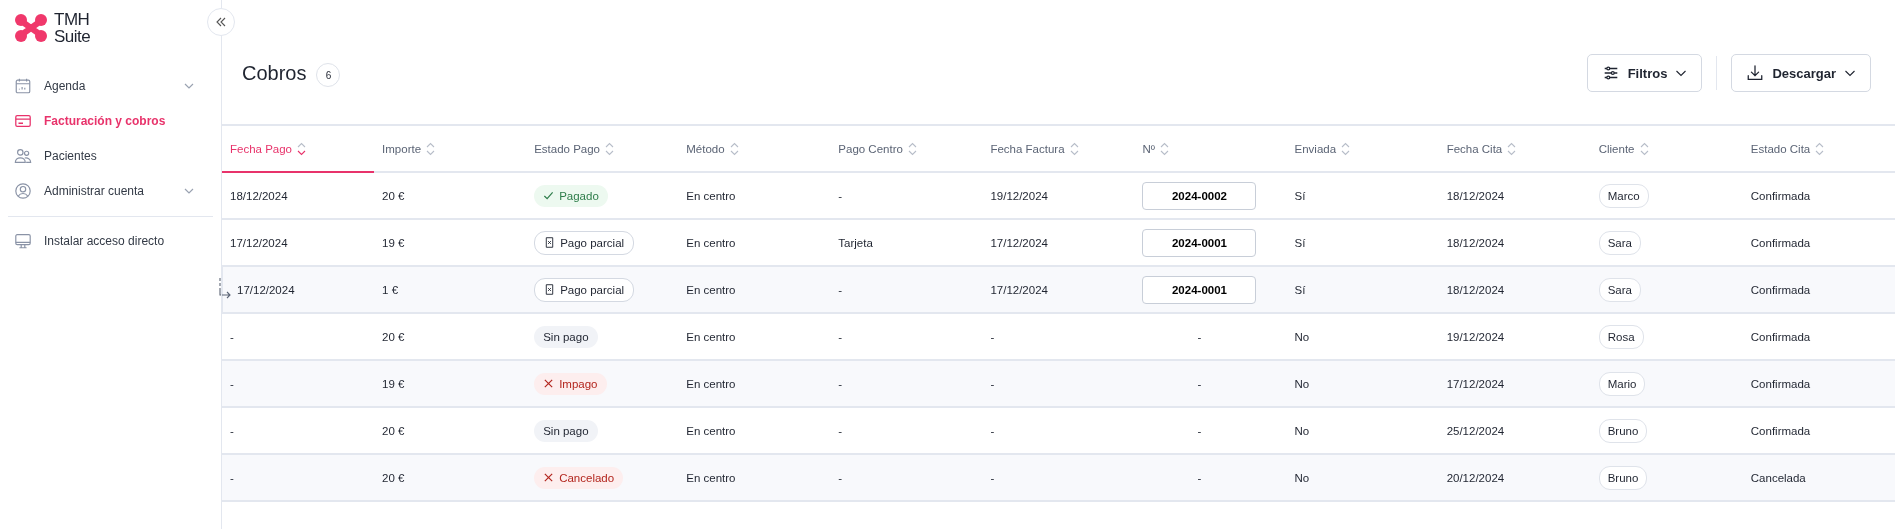 The image size is (1895, 529). What do you see at coordinates (110, 190) in the screenshot?
I see `sidebar-item: Administrar cuenta` at bounding box center [110, 190].